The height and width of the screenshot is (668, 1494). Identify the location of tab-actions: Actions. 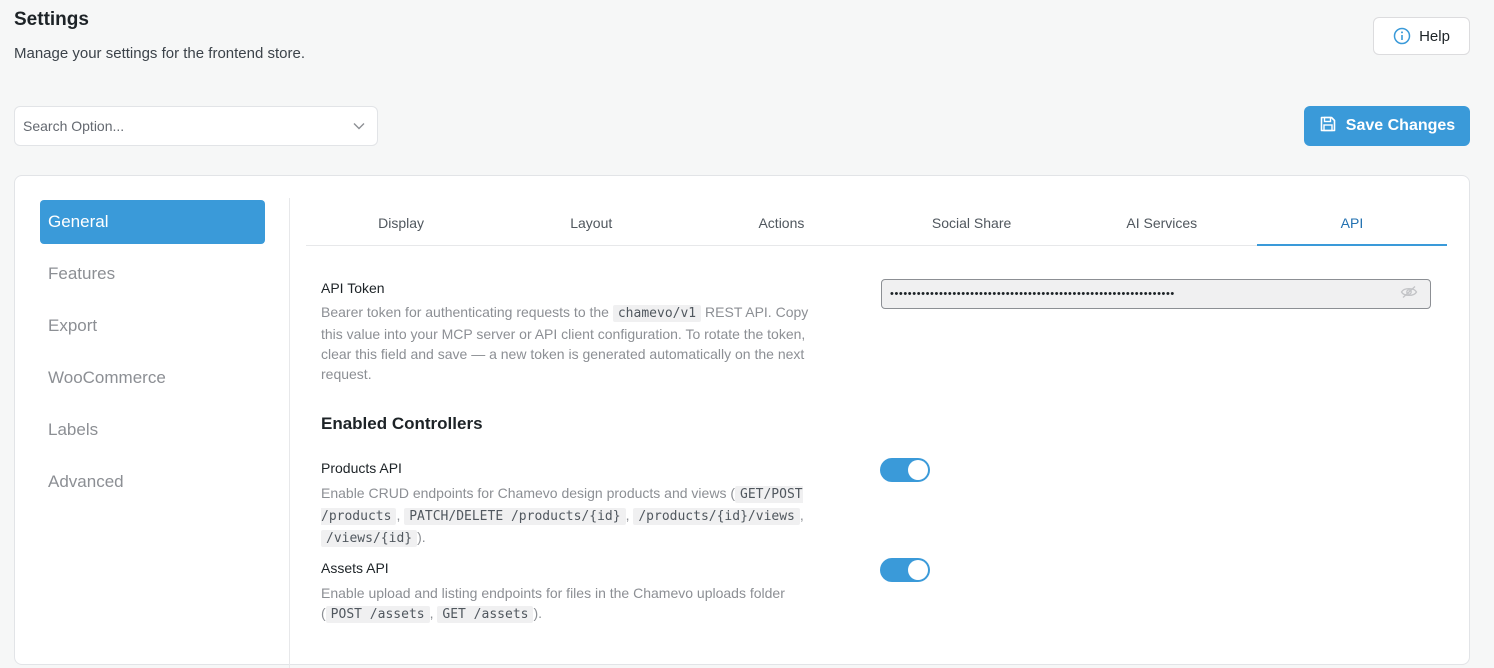
(781, 222).